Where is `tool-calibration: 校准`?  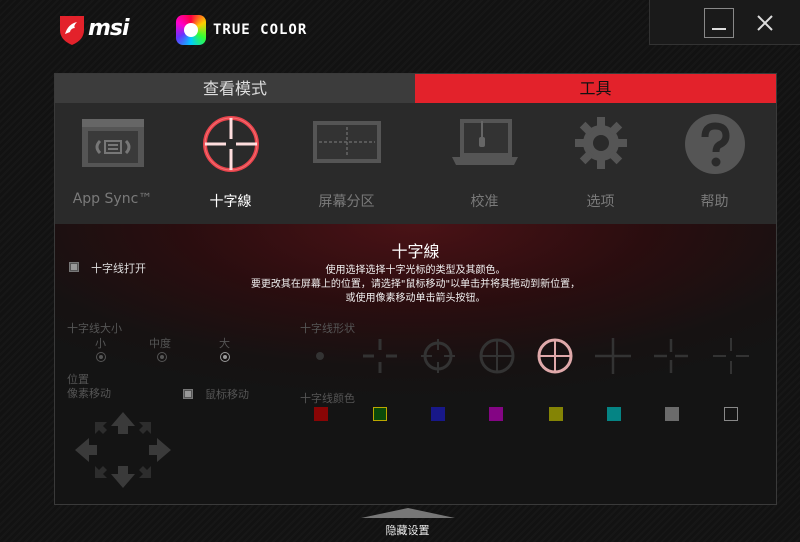
tool-calibration: 校准 is located at coordinates (484, 163).